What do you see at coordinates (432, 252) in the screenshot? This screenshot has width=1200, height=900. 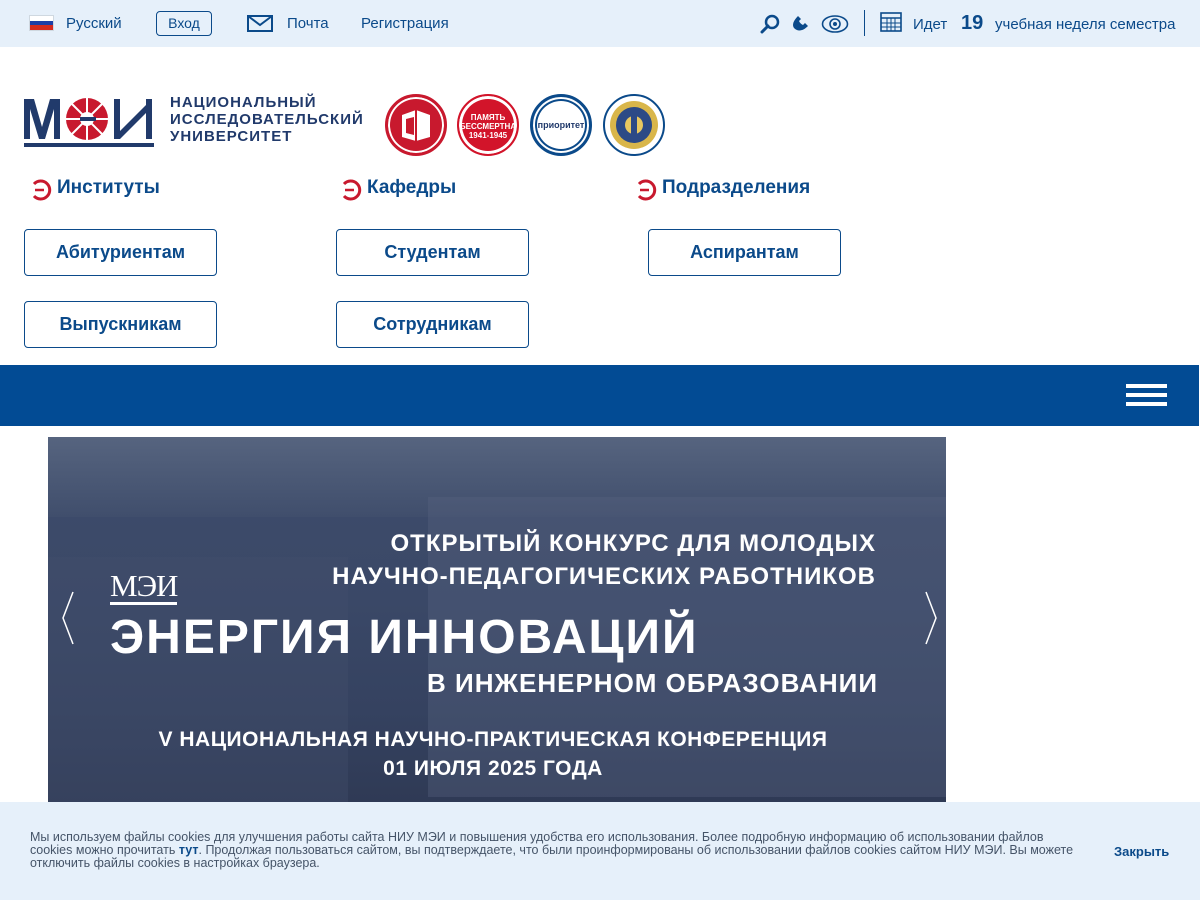 I see `students-button: Студентам` at bounding box center [432, 252].